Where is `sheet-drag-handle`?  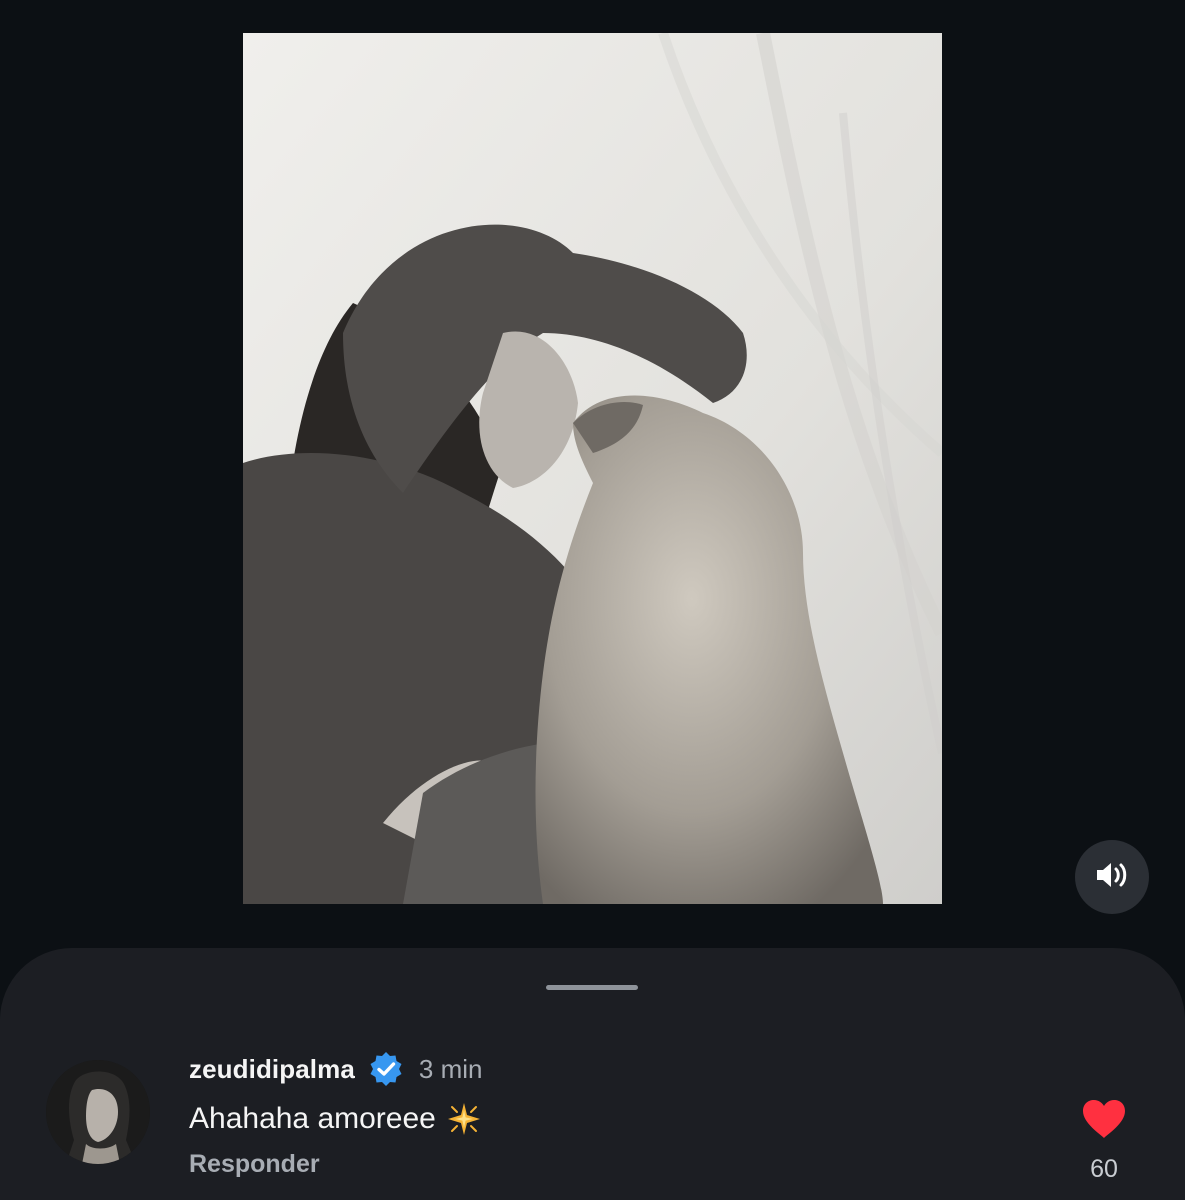
sheet-drag-handle is located at coordinates (592, 987).